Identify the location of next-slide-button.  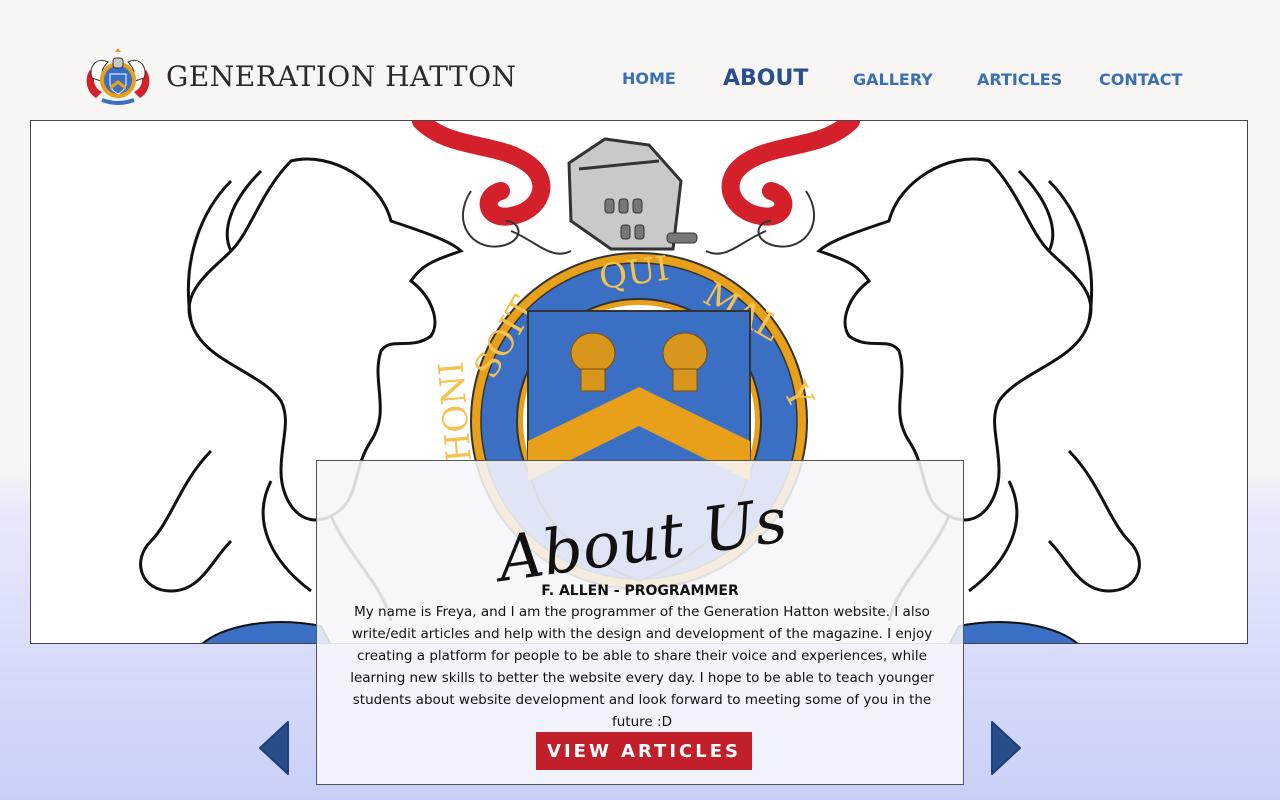
(1006, 750).